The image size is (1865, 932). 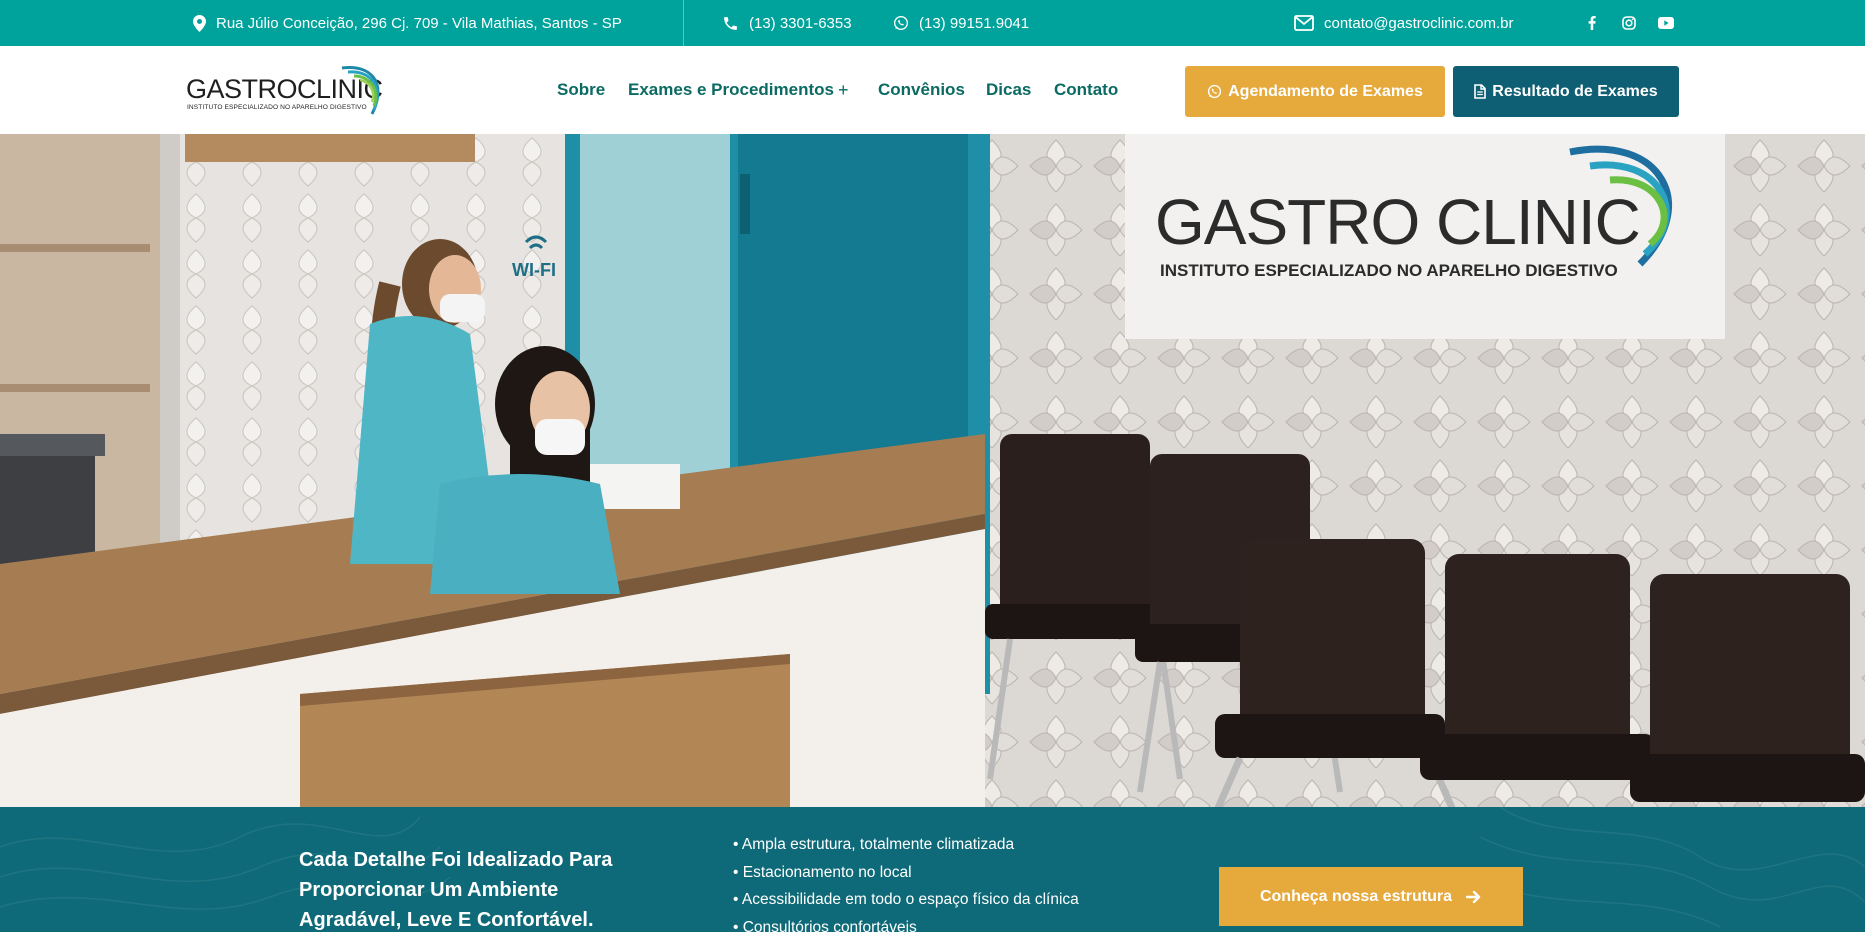 What do you see at coordinates (1304, 23) in the screenshot?
I see `envelope-icon` at bounding box center [1304, 23].